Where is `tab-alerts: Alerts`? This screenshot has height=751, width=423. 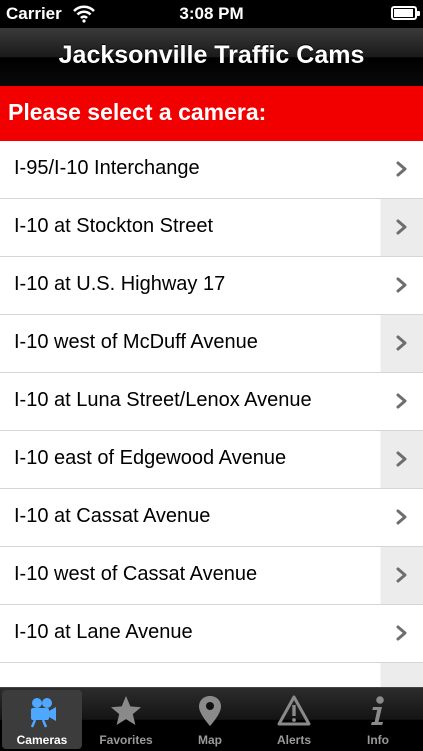 tab-alerts: Alerts is located at coordinates (294, 719).